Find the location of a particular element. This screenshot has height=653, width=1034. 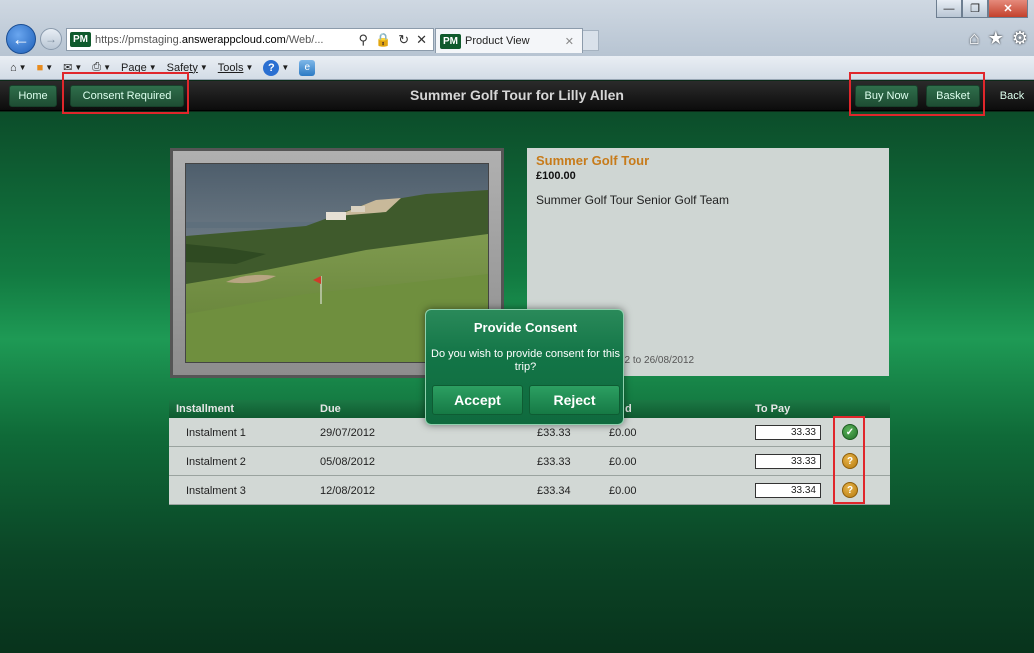

tab-close-icon: ✕ is located at coordinates (569, 41).